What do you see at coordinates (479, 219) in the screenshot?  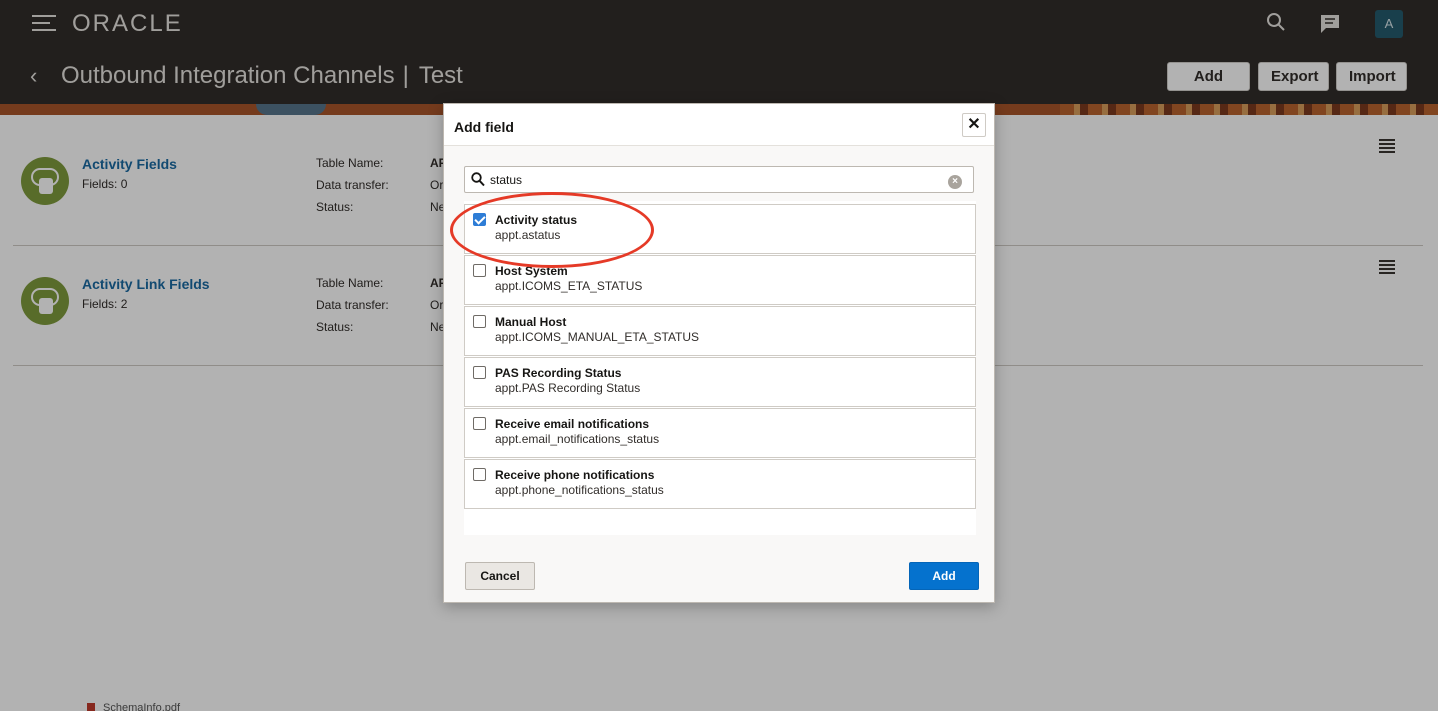 I see `checkbox-checked` at bounding box center [479, 219].